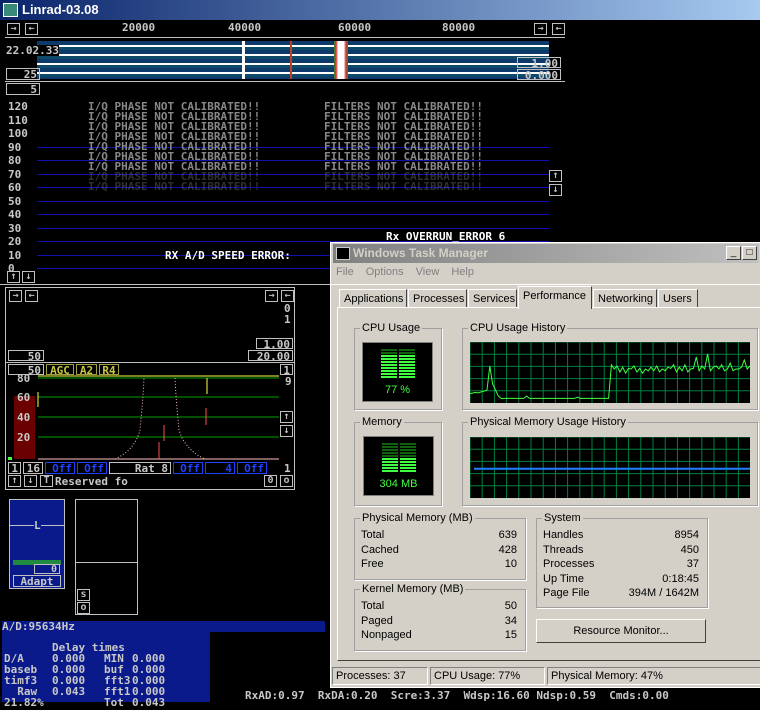  I want to click on waterfall-offset-box: 0.000, so click(539, 75).